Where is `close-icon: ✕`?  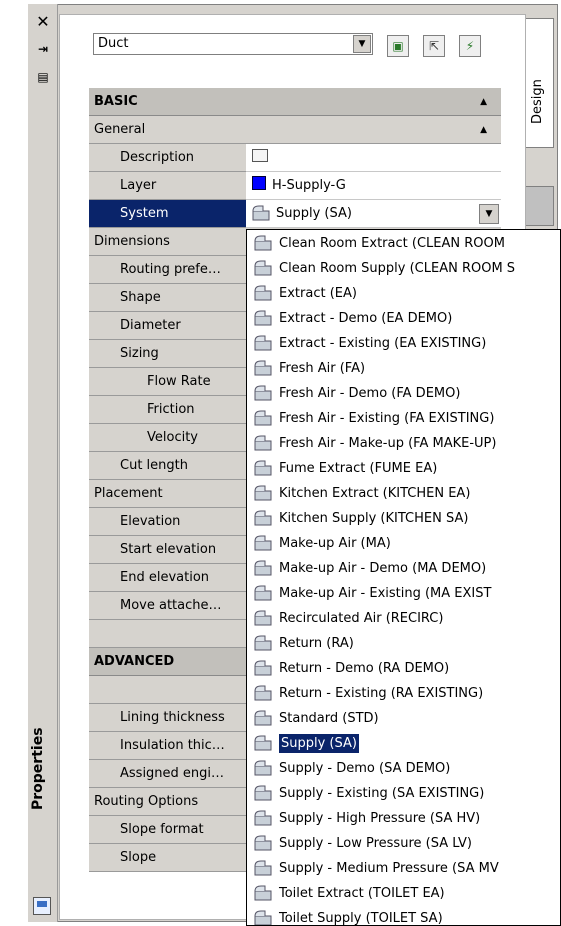
close-icon: ✕ is located at coordinates (43, 21).